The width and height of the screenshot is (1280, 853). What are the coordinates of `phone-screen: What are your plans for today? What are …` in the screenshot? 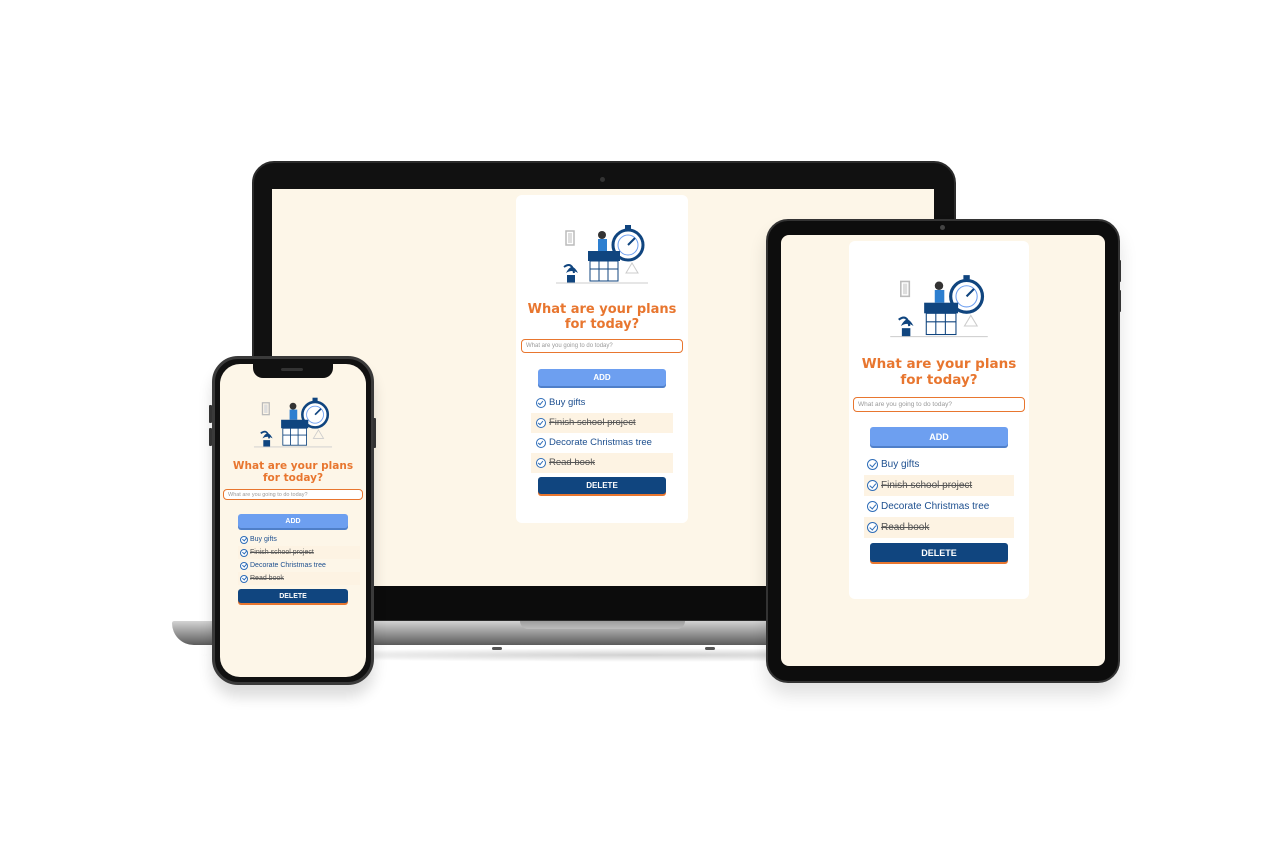 It's located at (293, 520).